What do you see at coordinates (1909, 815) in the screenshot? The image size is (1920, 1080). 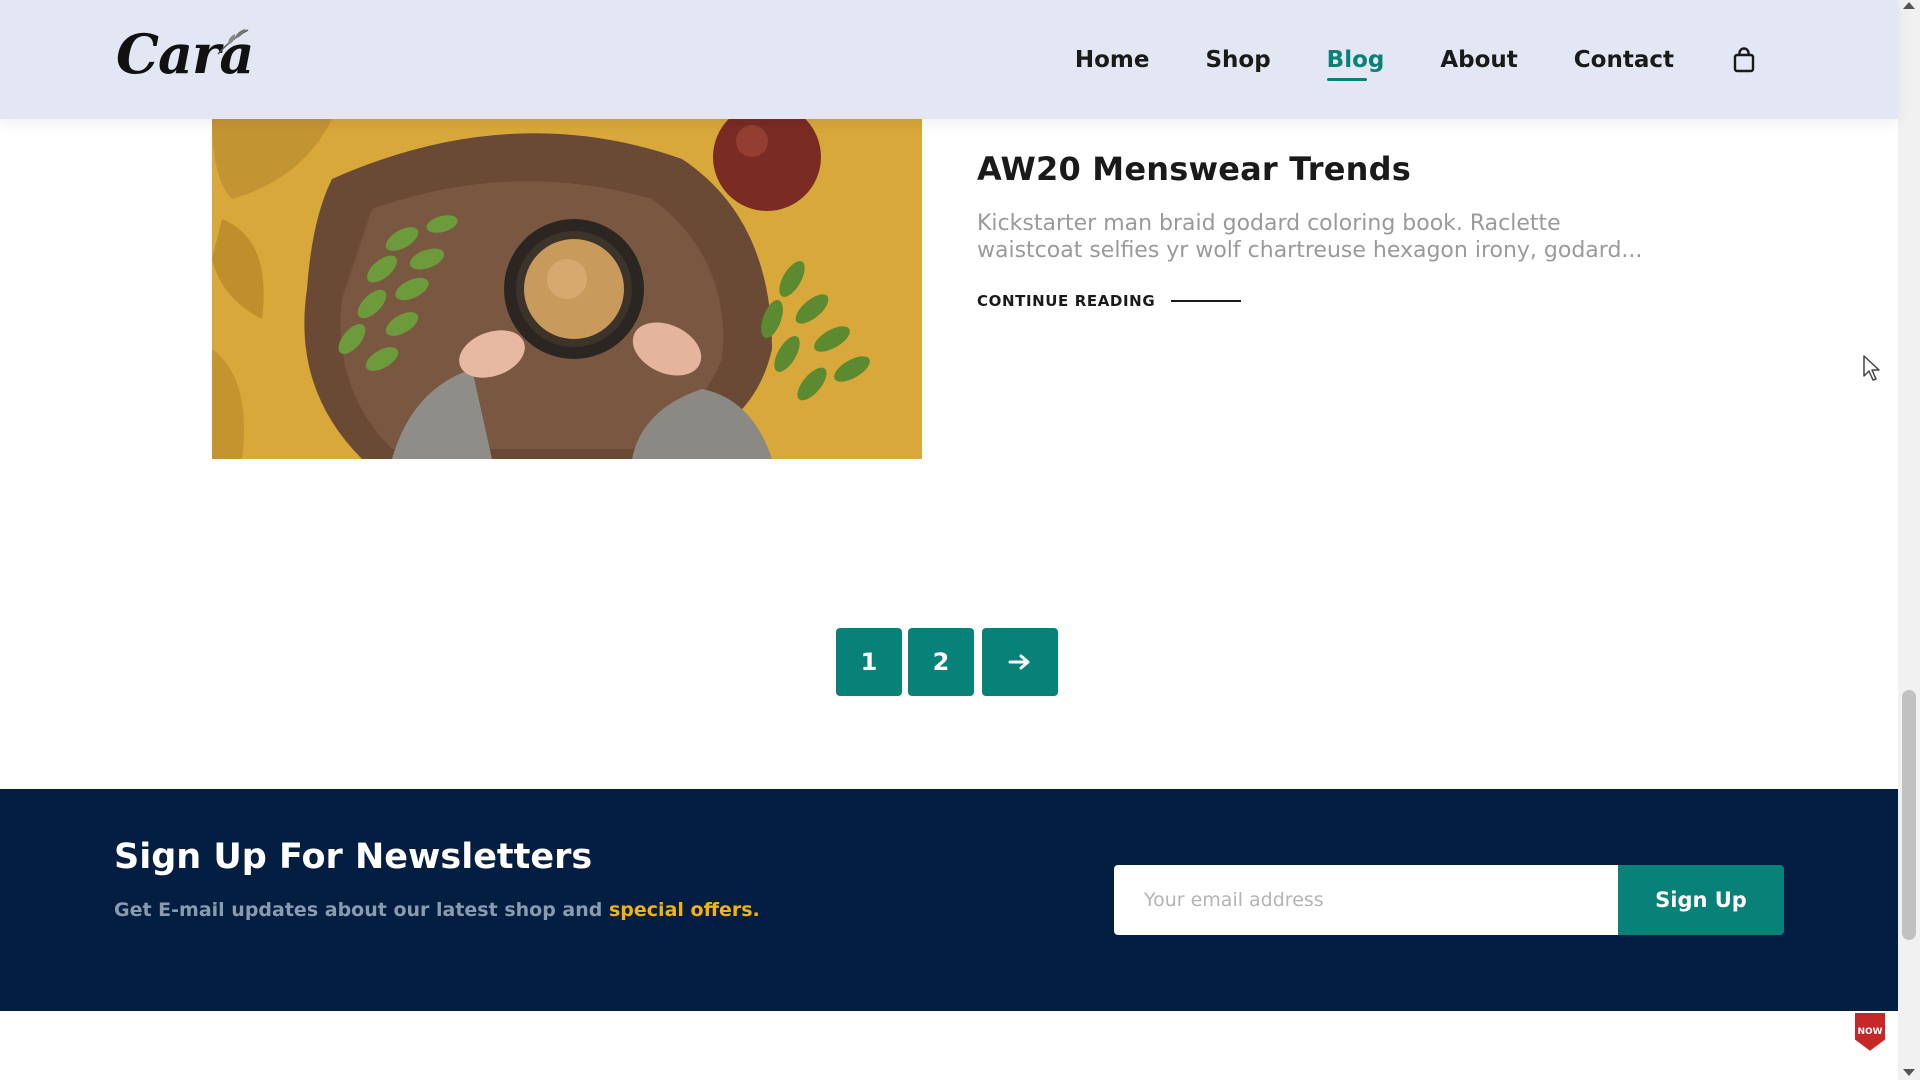 I see `scroll-thumb` at bounding box center [1909, 815].